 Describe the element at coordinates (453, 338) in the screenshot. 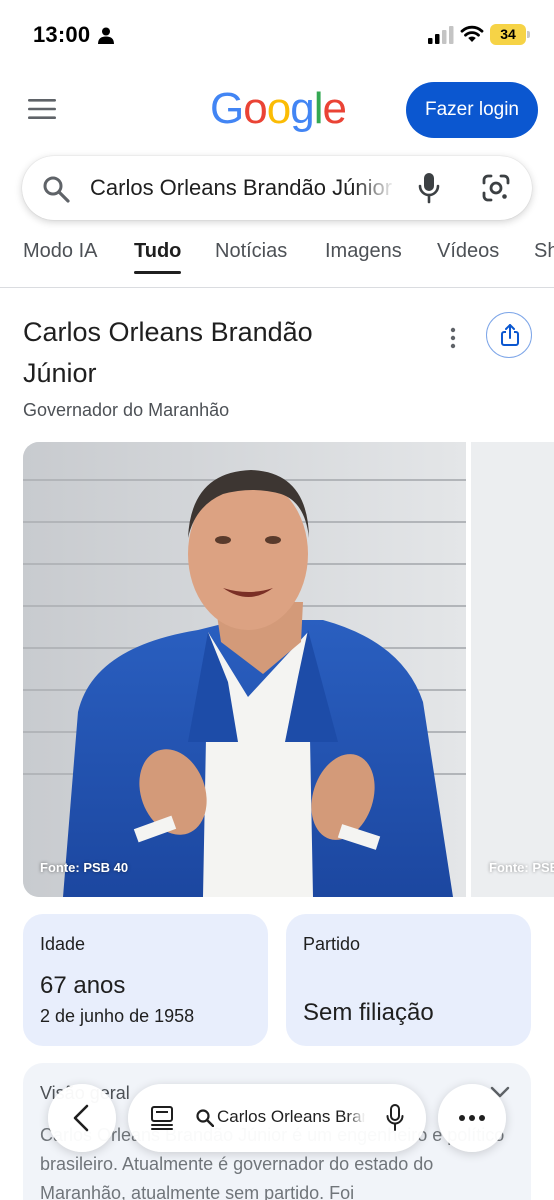

I see `more-options-icon` at that location.